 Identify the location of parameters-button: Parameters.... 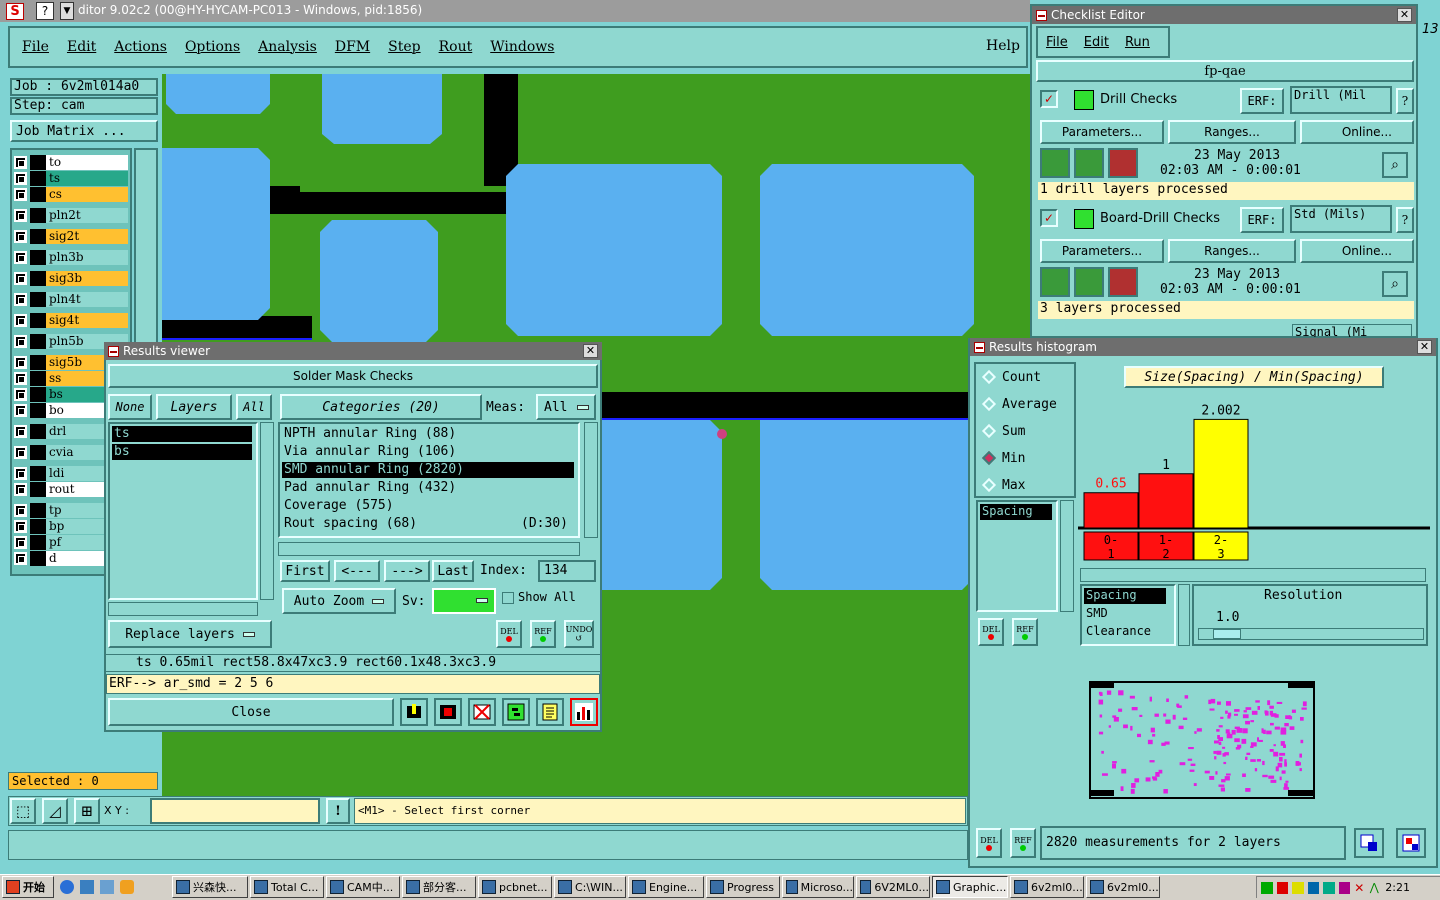
(1102, 251).